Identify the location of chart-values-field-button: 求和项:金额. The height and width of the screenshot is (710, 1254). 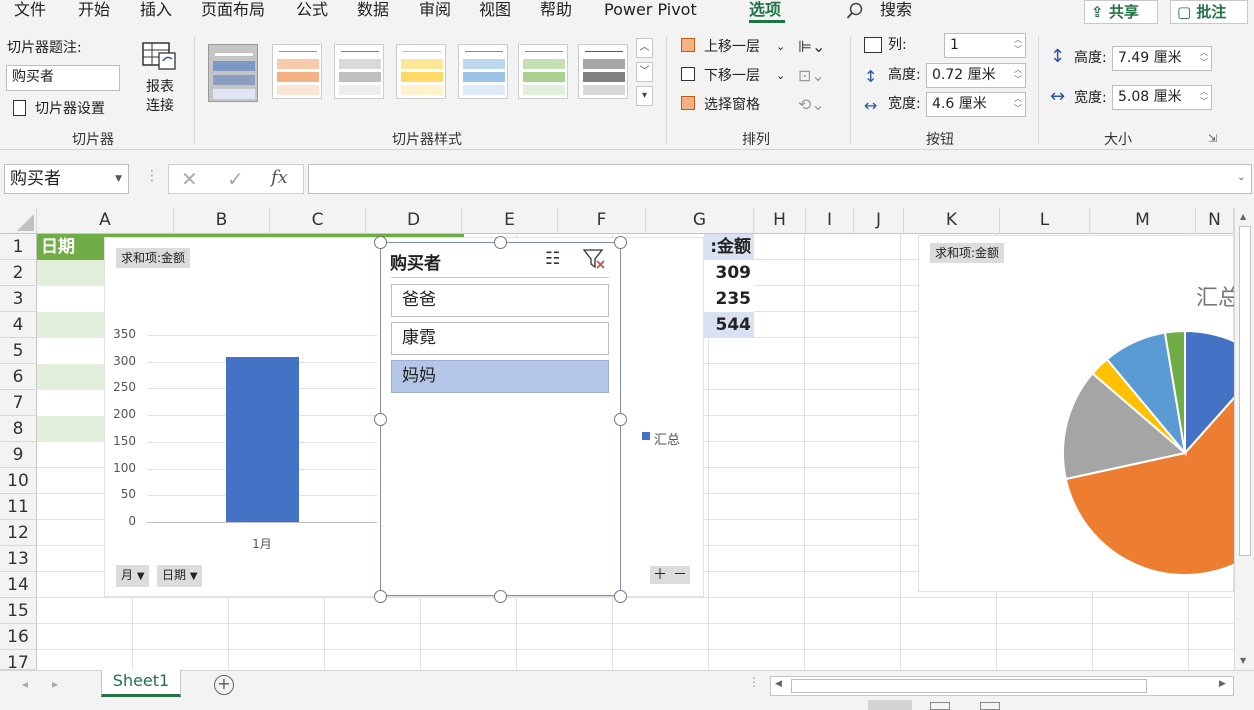
(153, 258).